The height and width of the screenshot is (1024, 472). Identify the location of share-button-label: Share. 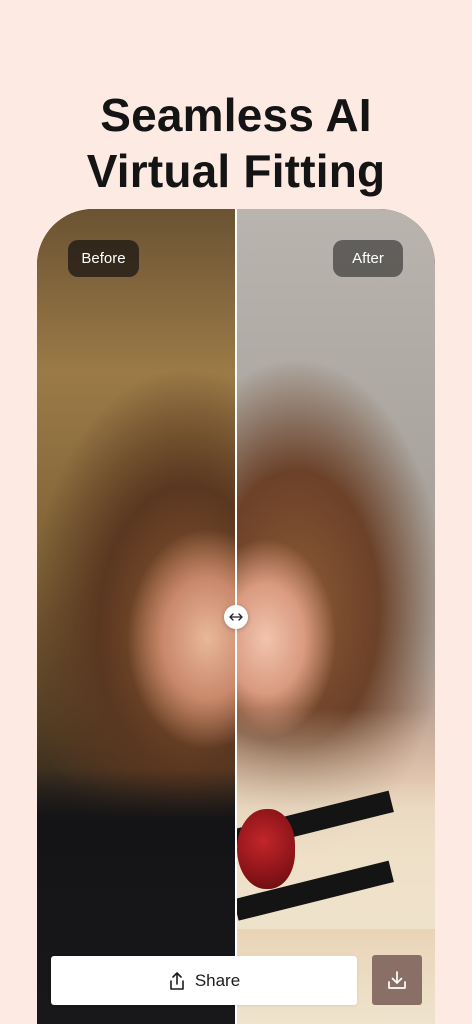
(217, 980).